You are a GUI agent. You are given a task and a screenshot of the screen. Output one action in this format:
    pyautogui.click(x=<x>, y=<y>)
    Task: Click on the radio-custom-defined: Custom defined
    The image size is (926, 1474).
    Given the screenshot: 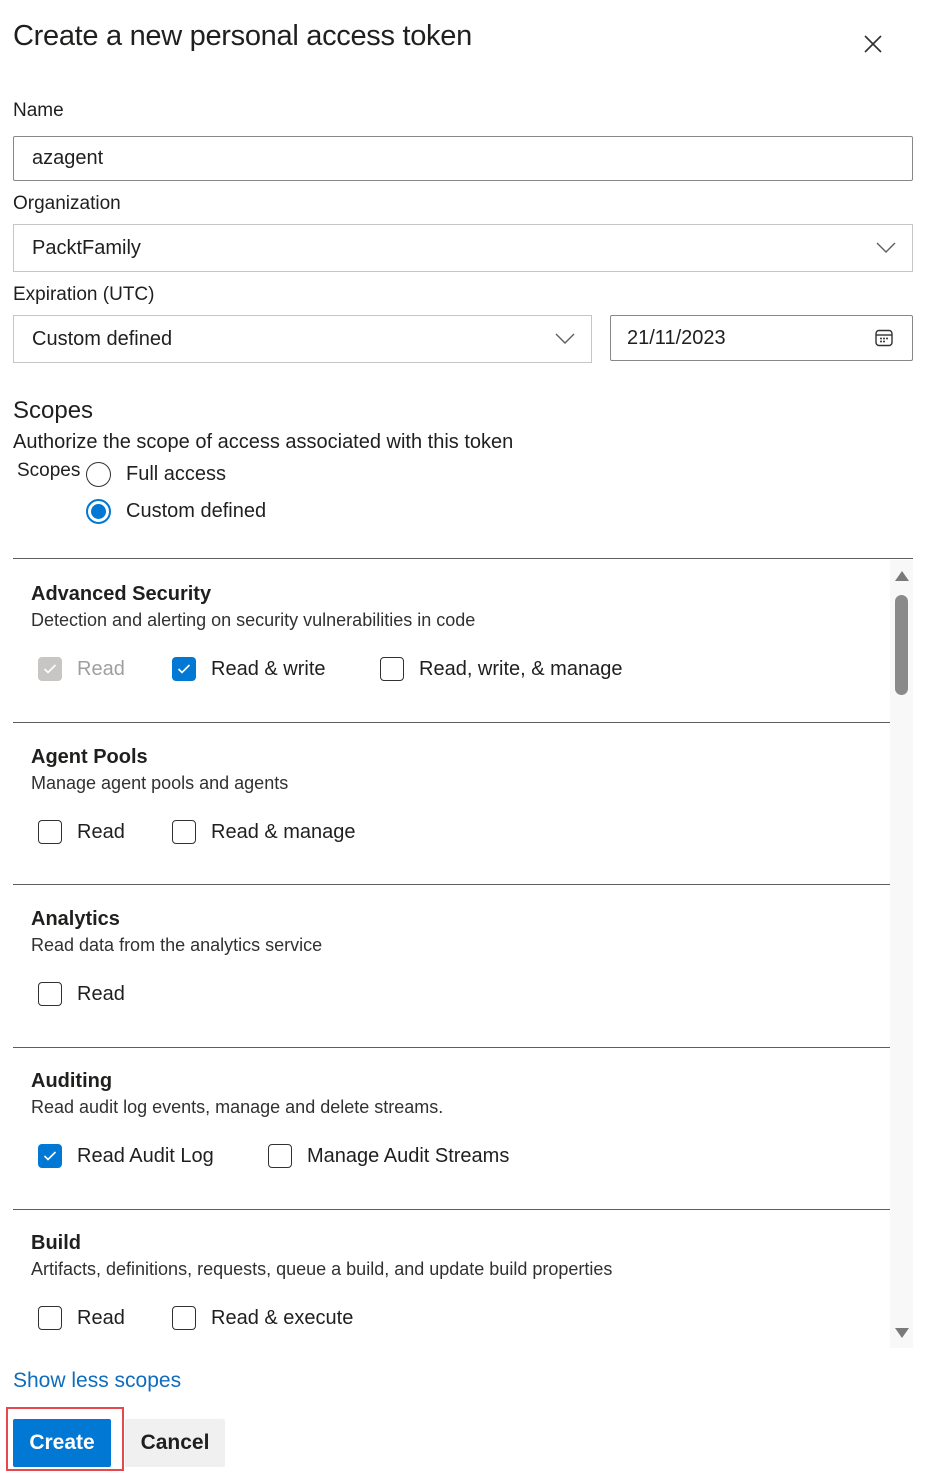 What is the action you would take?
    pyautogui.click(x=176, y=511)
    